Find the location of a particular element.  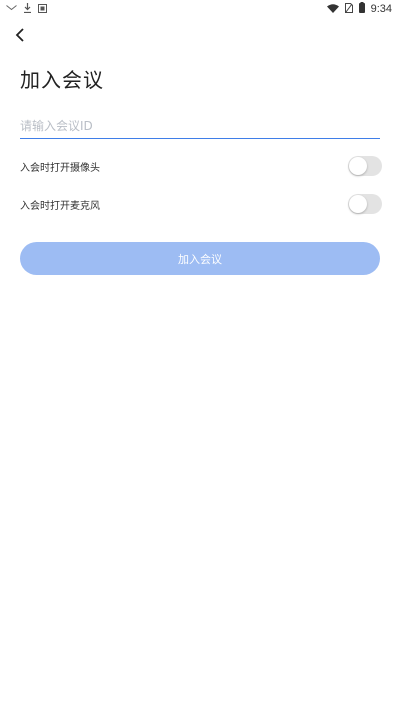

camera-option-label: 入会时打开摄像头 is located at coordinates (60, 168).